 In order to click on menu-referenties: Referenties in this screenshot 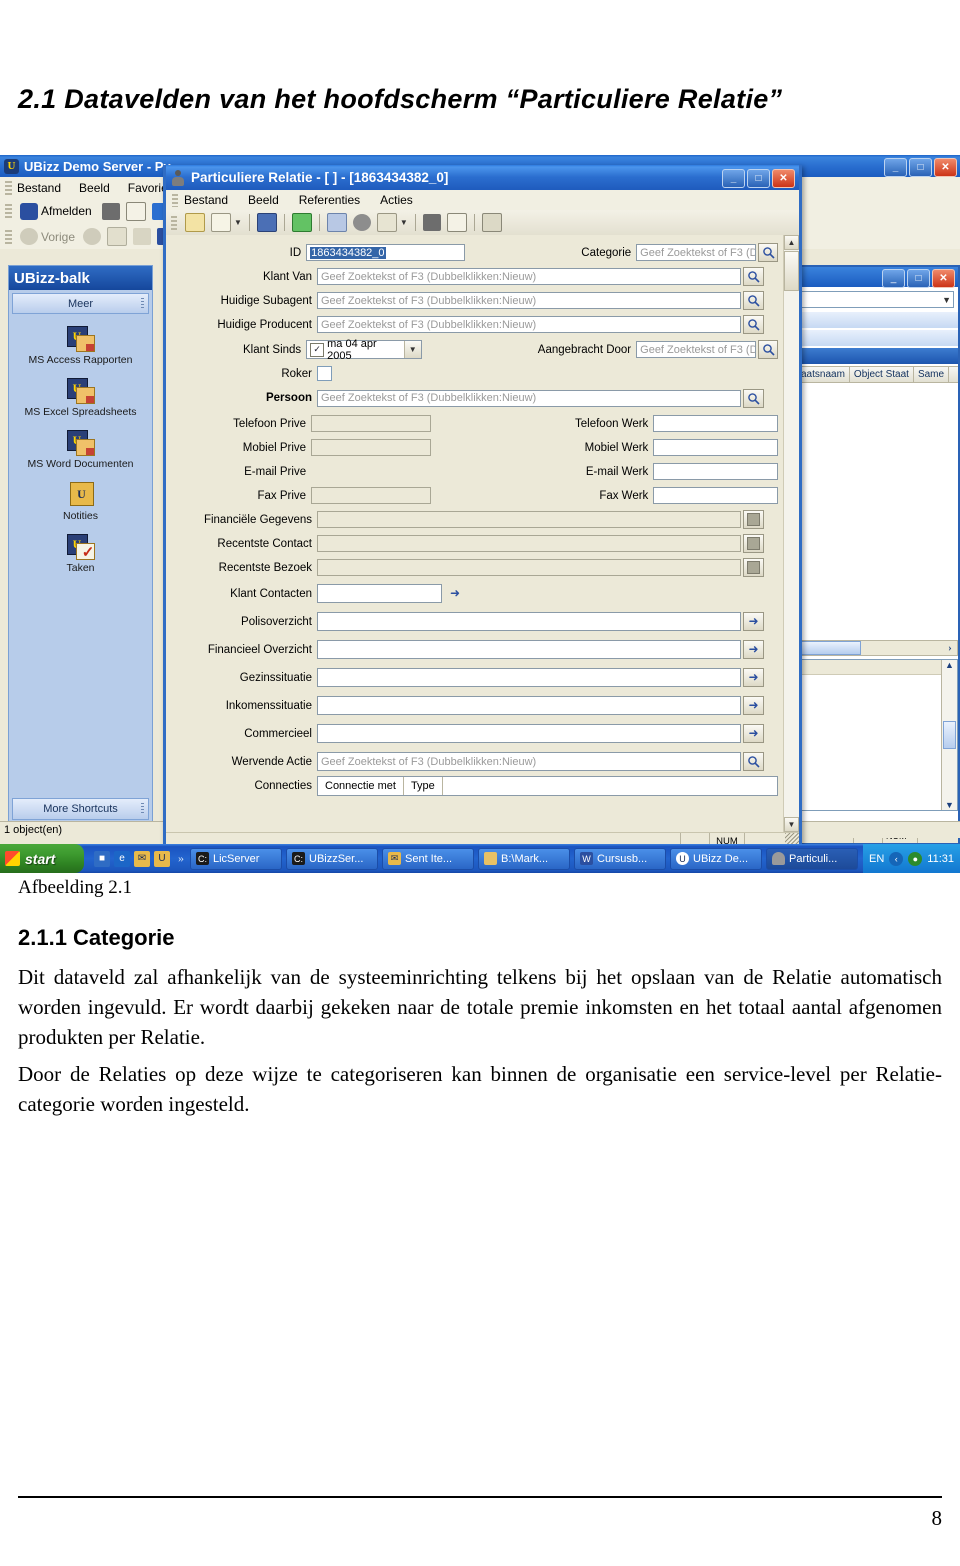, I will do `click(329, 200)`.